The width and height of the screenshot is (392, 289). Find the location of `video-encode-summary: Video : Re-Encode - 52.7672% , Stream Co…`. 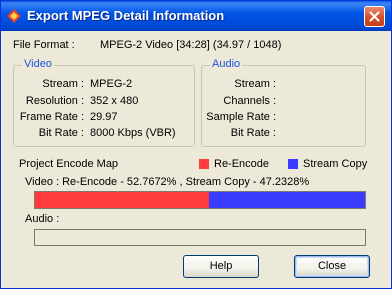

video-encode-summary: Video : Re-Encode - 52.7672% , Stream Co… is located at coordinates (167, 182).